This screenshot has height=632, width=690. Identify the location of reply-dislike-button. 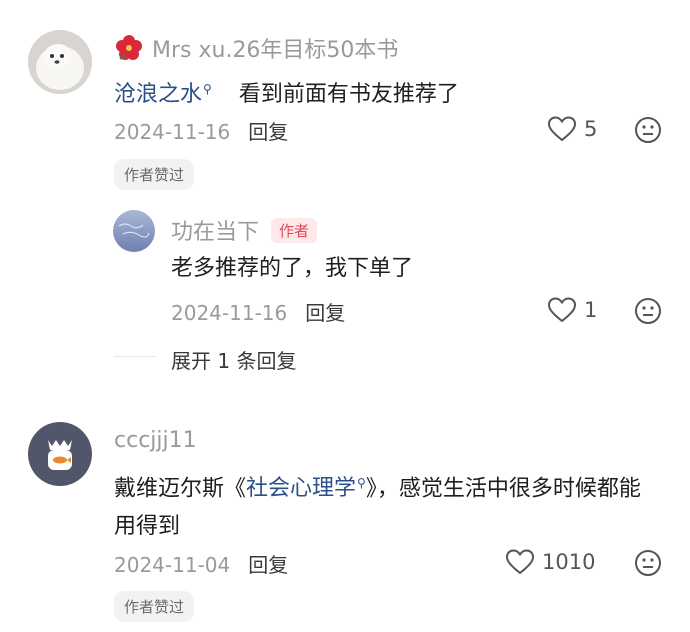
(648, 313).